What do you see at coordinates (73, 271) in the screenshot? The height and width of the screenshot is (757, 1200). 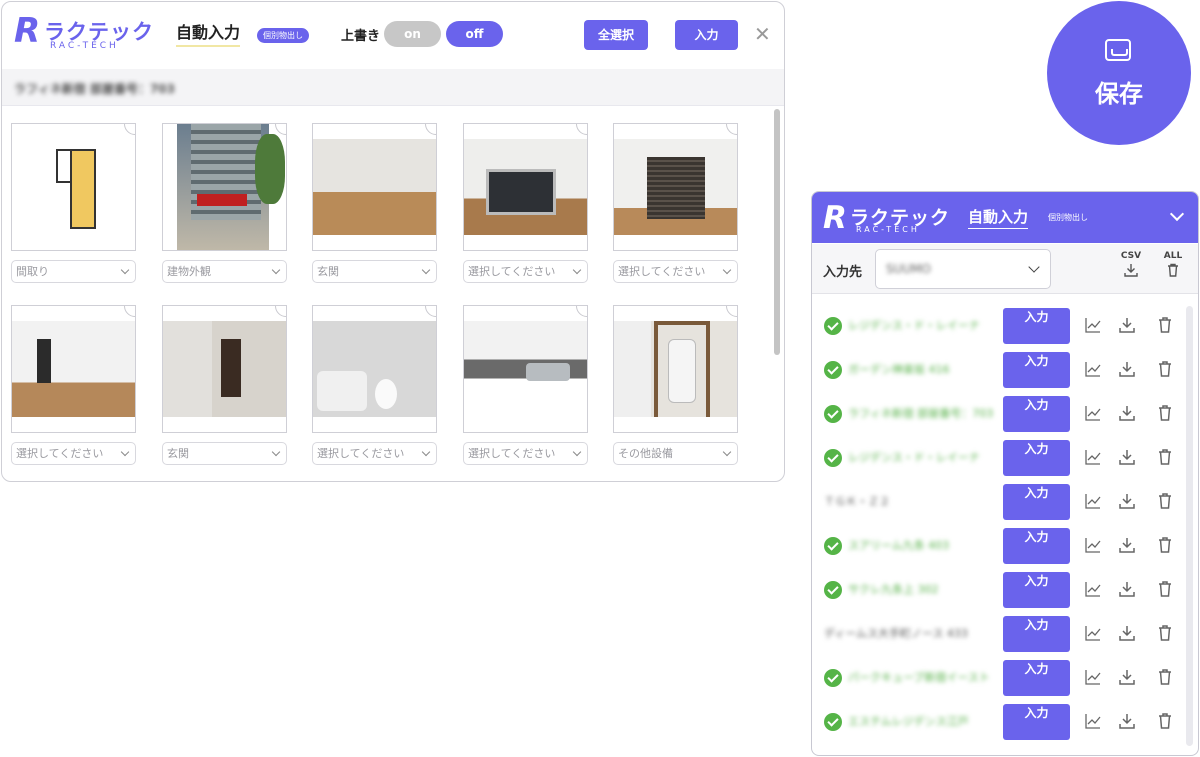 I see `category-select: 間取り` at bounding box center [73, 271].